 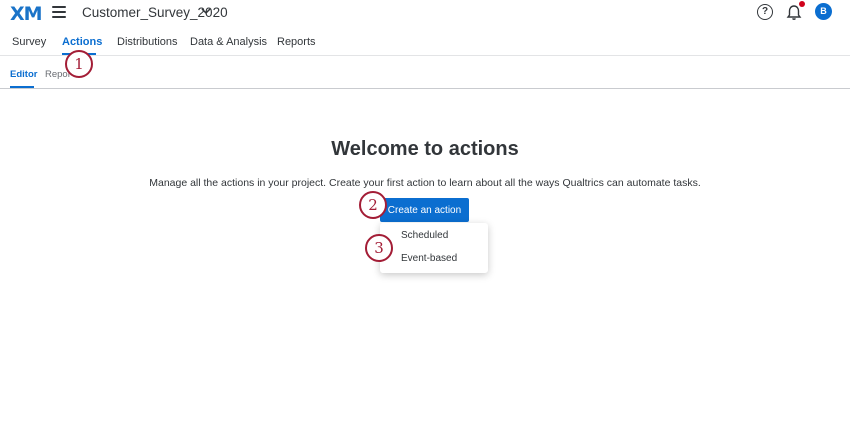 What do you see at coordinates (425, 149) in the screenshot?
I see `page-title: Welcome to actions` at bounding box center [425, 149].